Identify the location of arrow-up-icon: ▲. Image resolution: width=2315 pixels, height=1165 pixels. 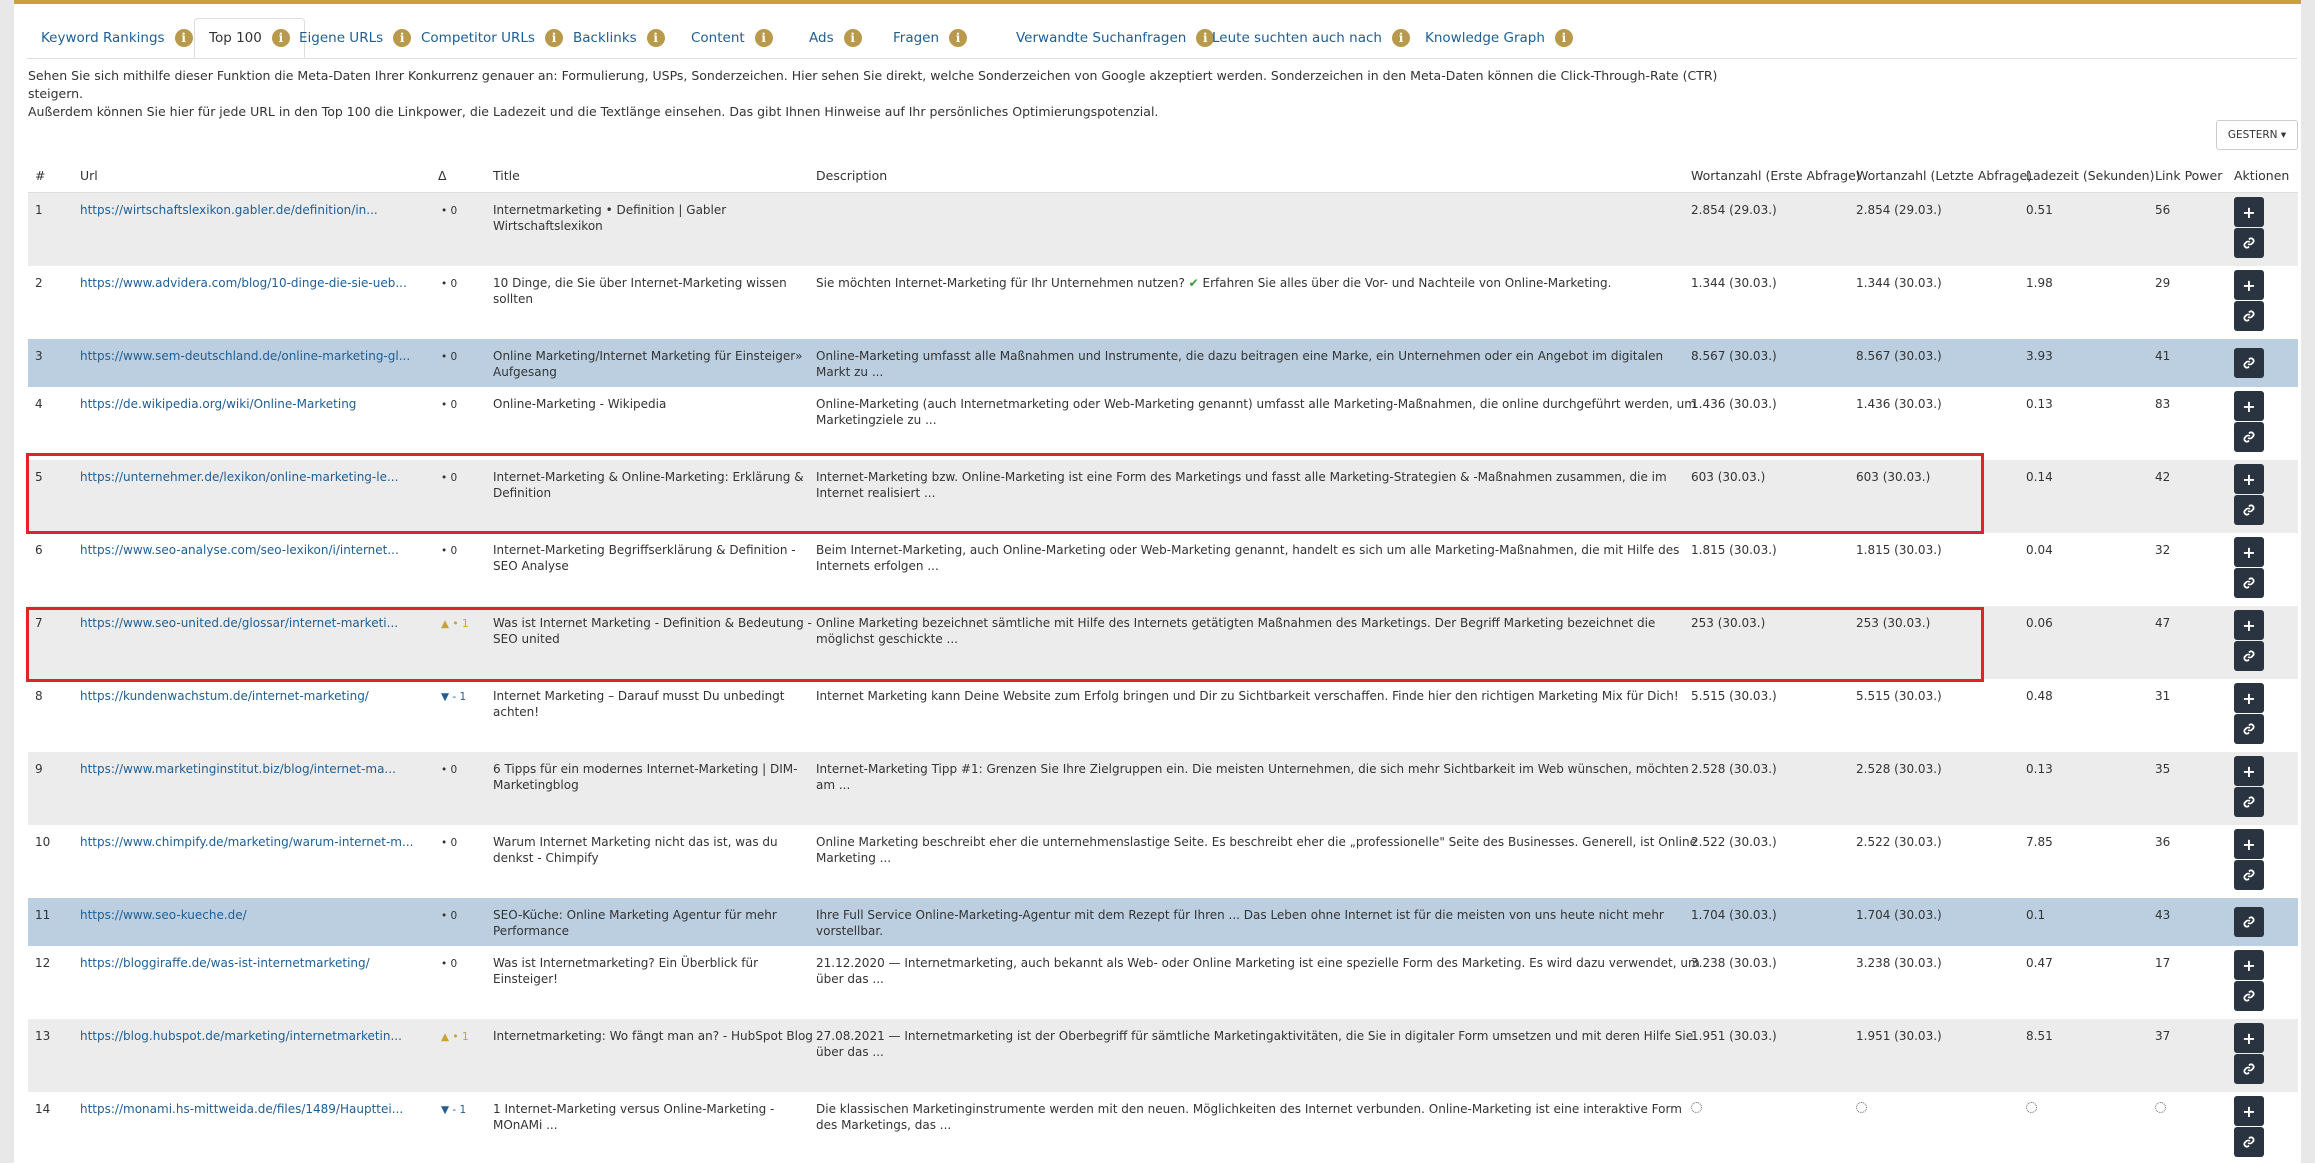
(445, 1037).